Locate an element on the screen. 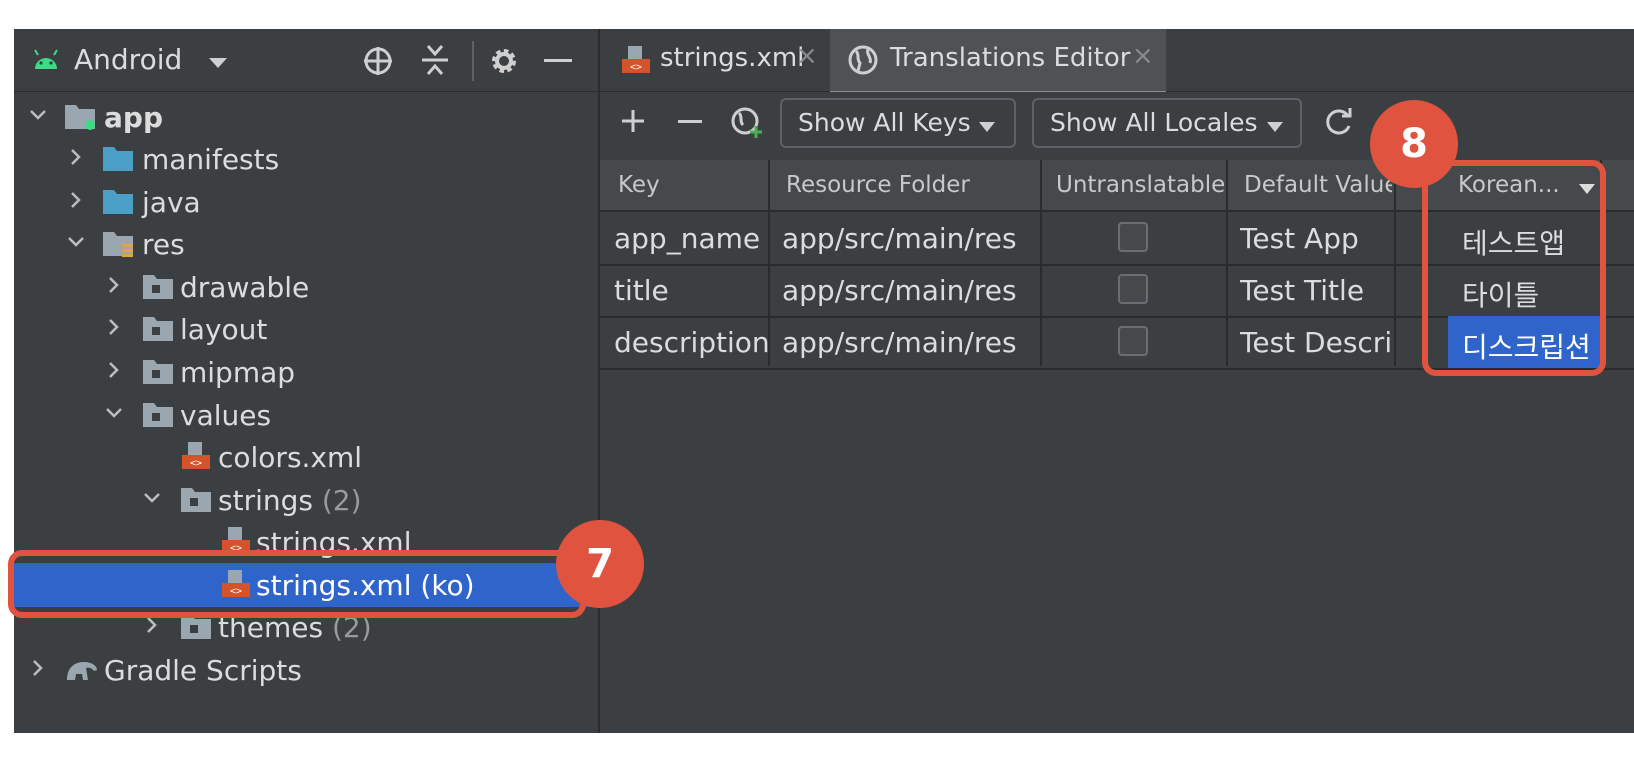 The image size is (1634, 758). tree-item-colors-xml: <> colors.xml is located at coordinates (306, 457).